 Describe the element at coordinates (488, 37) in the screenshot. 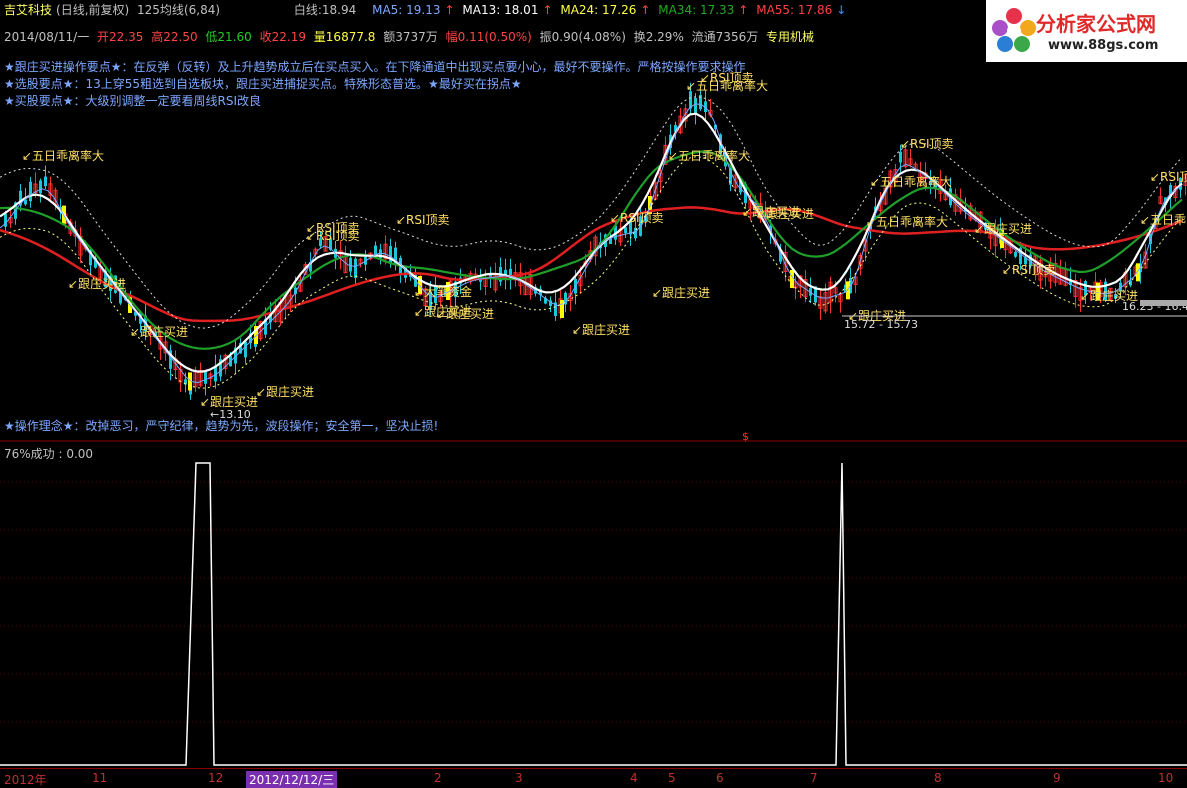

I see `quote-change: 幅0.11(0.50%)` at that location.